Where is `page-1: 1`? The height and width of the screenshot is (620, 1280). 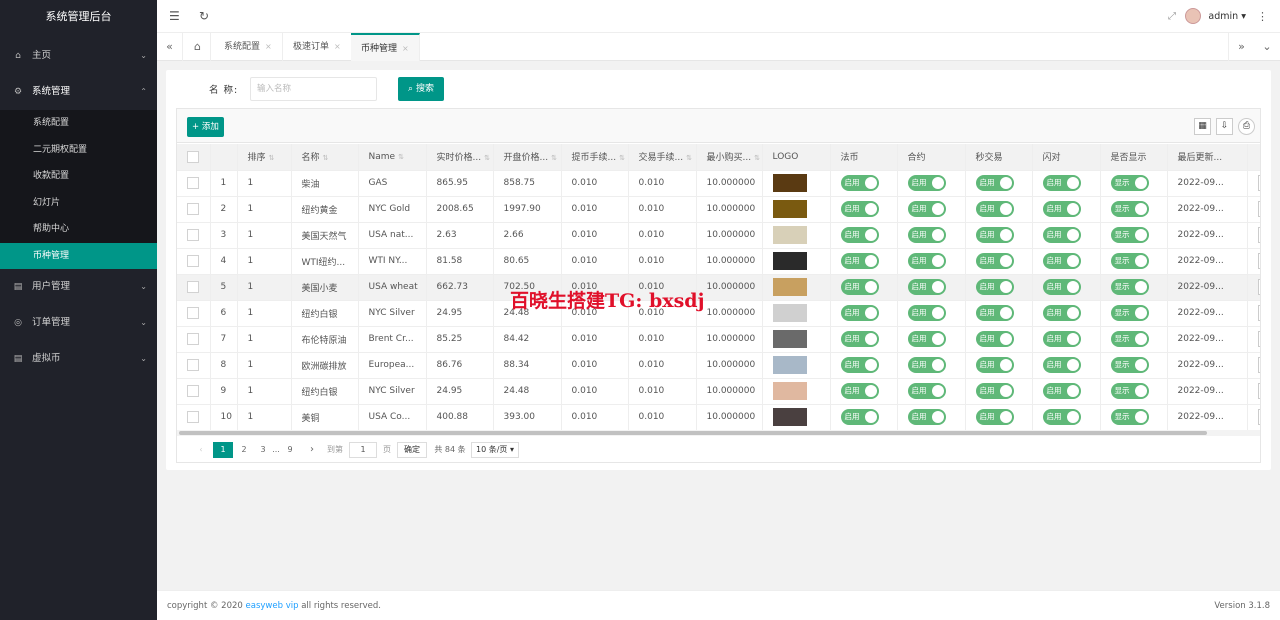 page-1: 1 is located at coordinates (223, 450).